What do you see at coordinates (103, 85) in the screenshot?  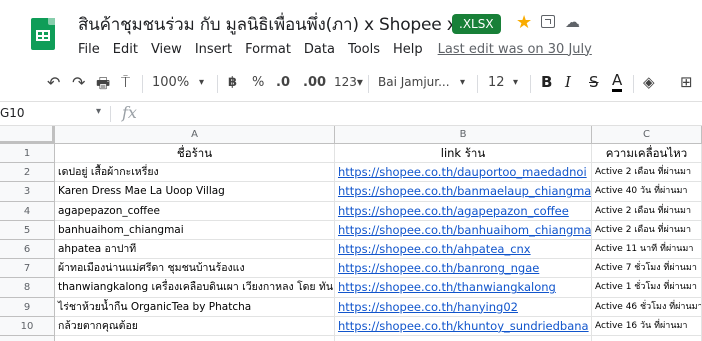 I see `print-icon: 🖶` at bounding box center [103, 85].